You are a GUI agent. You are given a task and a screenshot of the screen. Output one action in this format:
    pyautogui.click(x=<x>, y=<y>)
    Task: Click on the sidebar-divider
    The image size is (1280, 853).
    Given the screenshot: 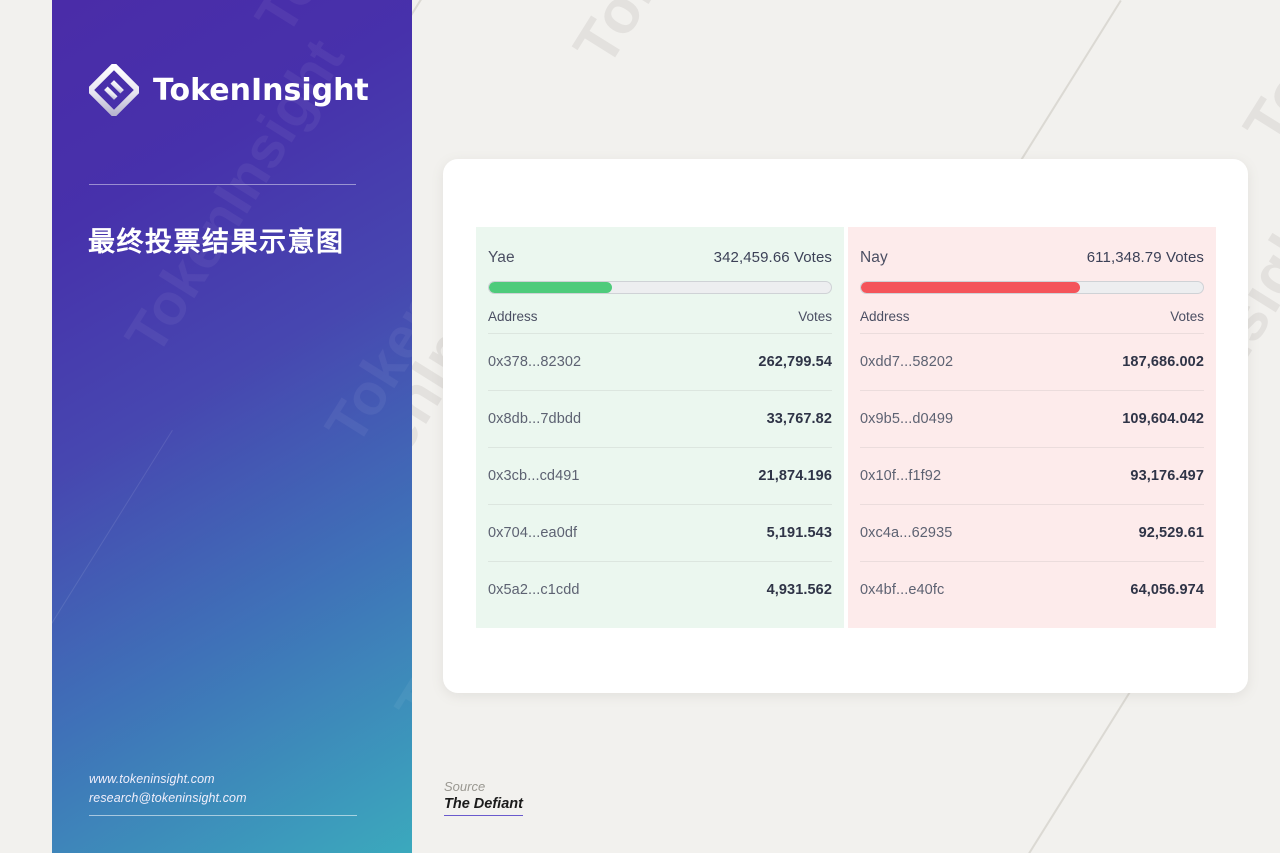 What is the action you would take?
    pyautogui.click(x=222, y=184)
    